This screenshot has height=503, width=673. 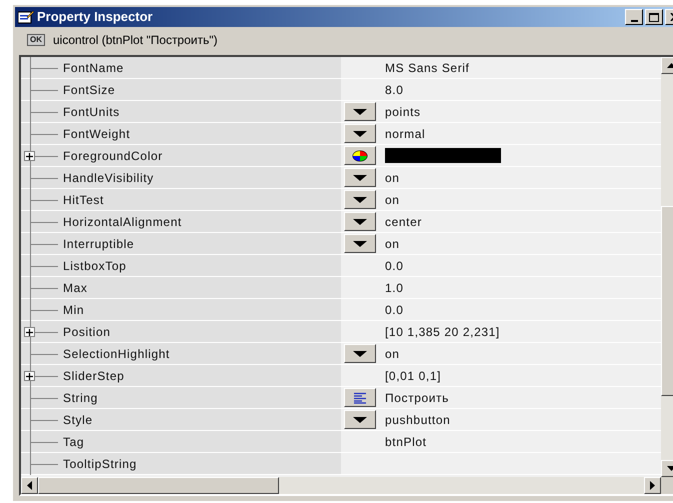 I want to click on property-name: ForegroundColor, so click(x=113, y=156).